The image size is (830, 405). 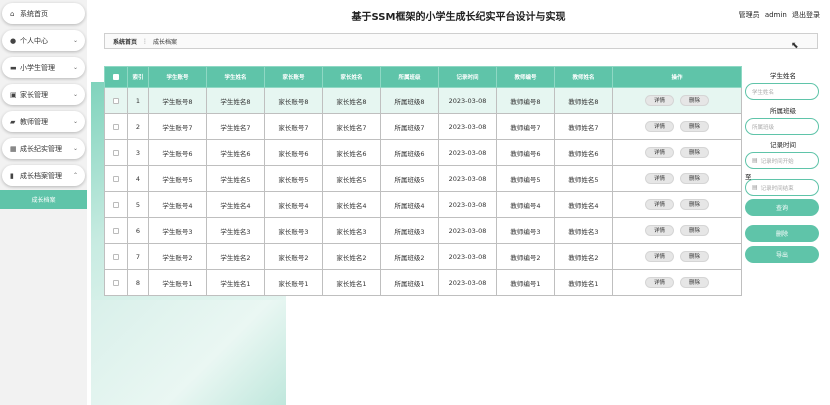 I want to click on grid-icon: ▦, so click(x=13, y=148).